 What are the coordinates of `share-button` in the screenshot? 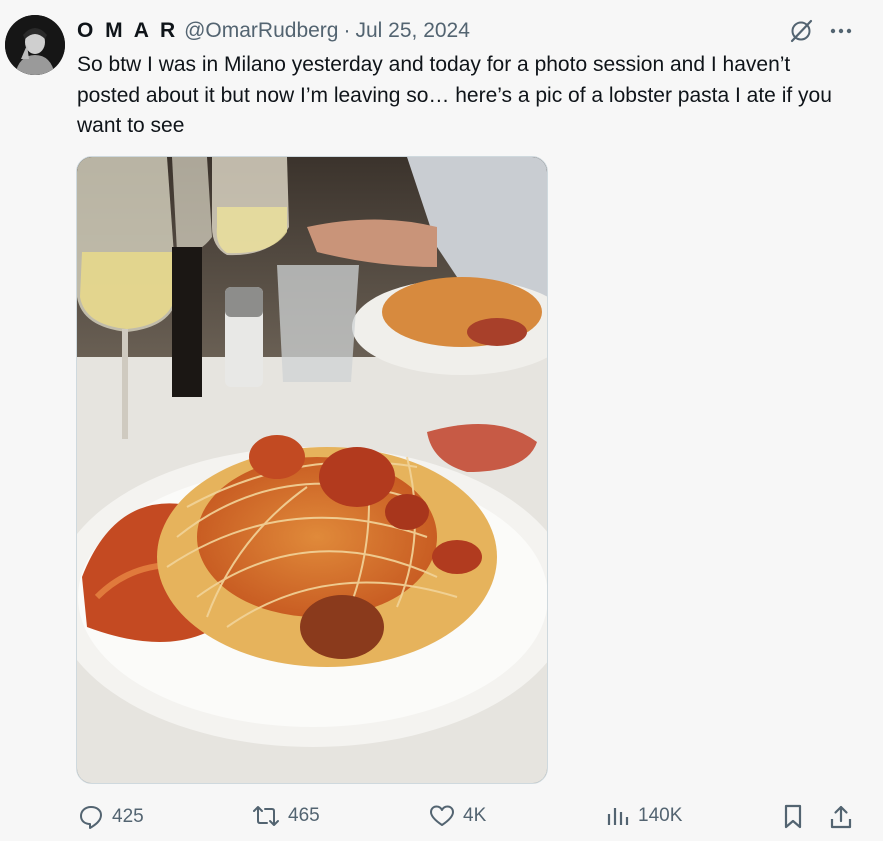 It's located at (841, 817).